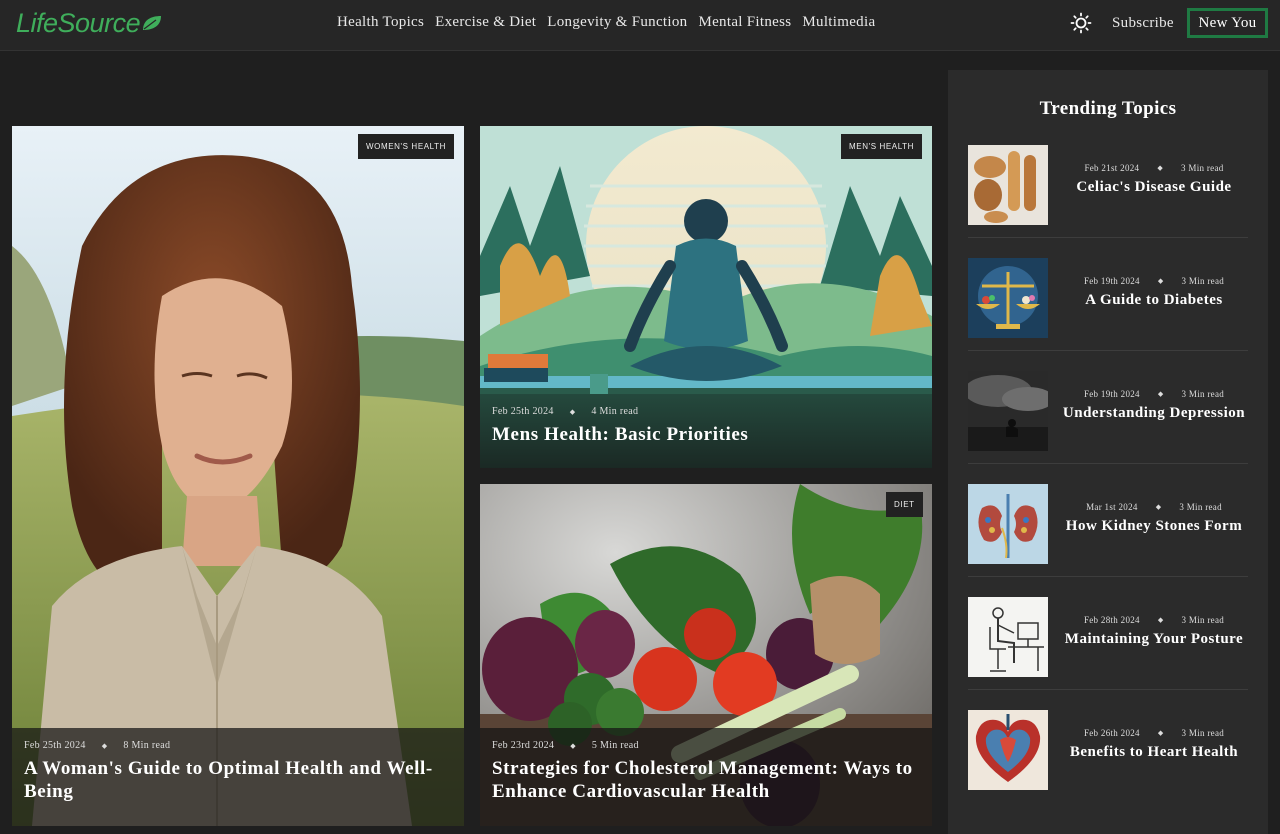 The height and width of the screenshot is (834, 1280). What do you see at coordinates (615, 745) in the screenshot?
I see `read-time: 5 Min read` at bounding box center [615, 745].